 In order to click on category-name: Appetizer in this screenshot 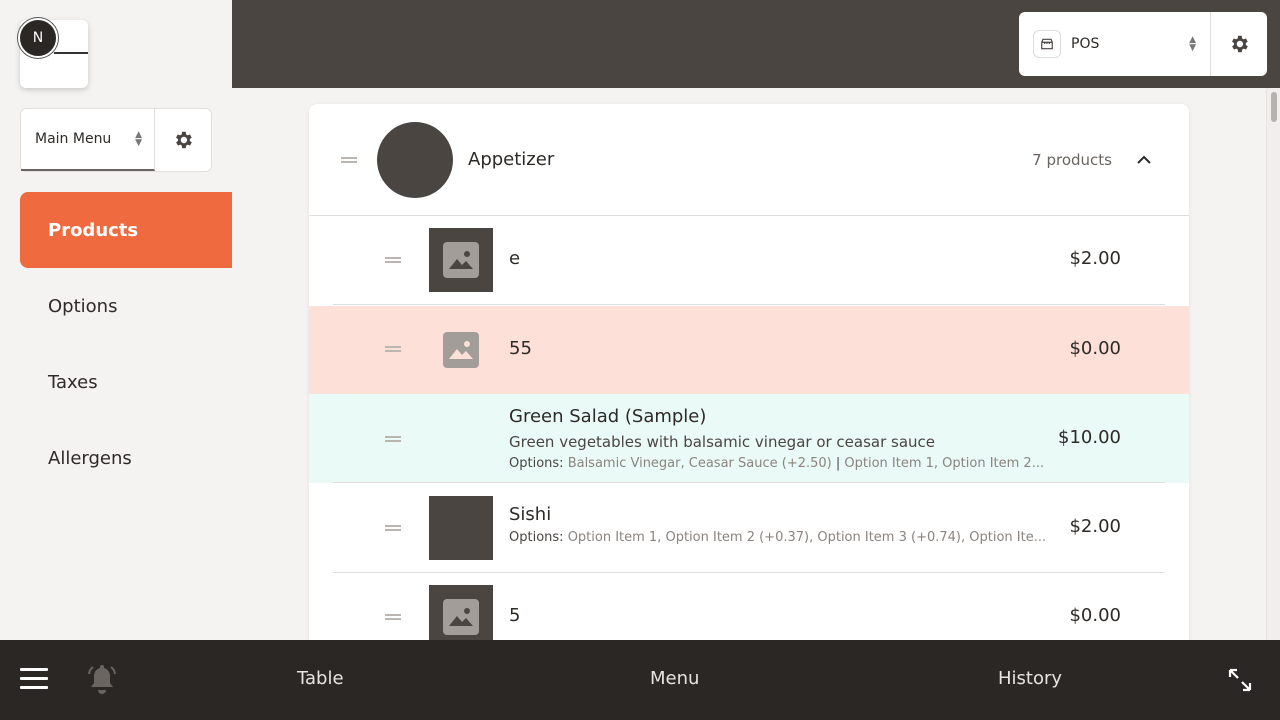, I will do `click(511, 159)`.